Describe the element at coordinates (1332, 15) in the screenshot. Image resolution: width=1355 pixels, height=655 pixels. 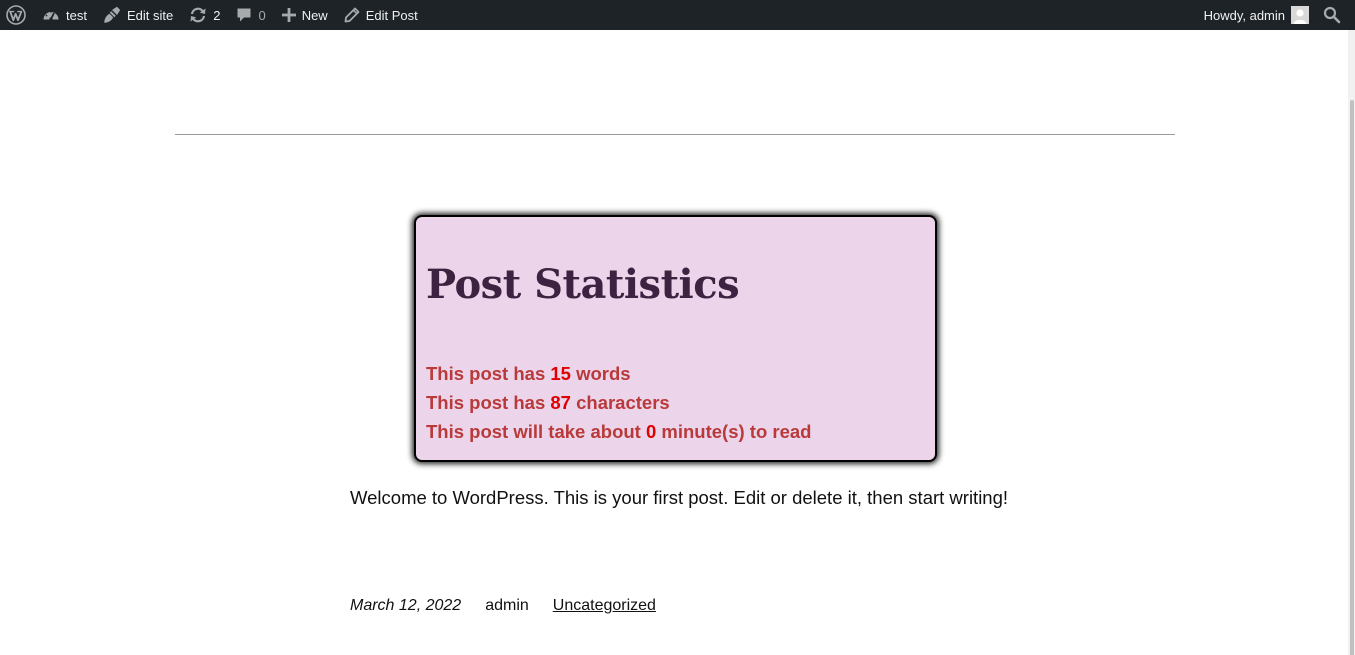
I see `search-icon` at that location.